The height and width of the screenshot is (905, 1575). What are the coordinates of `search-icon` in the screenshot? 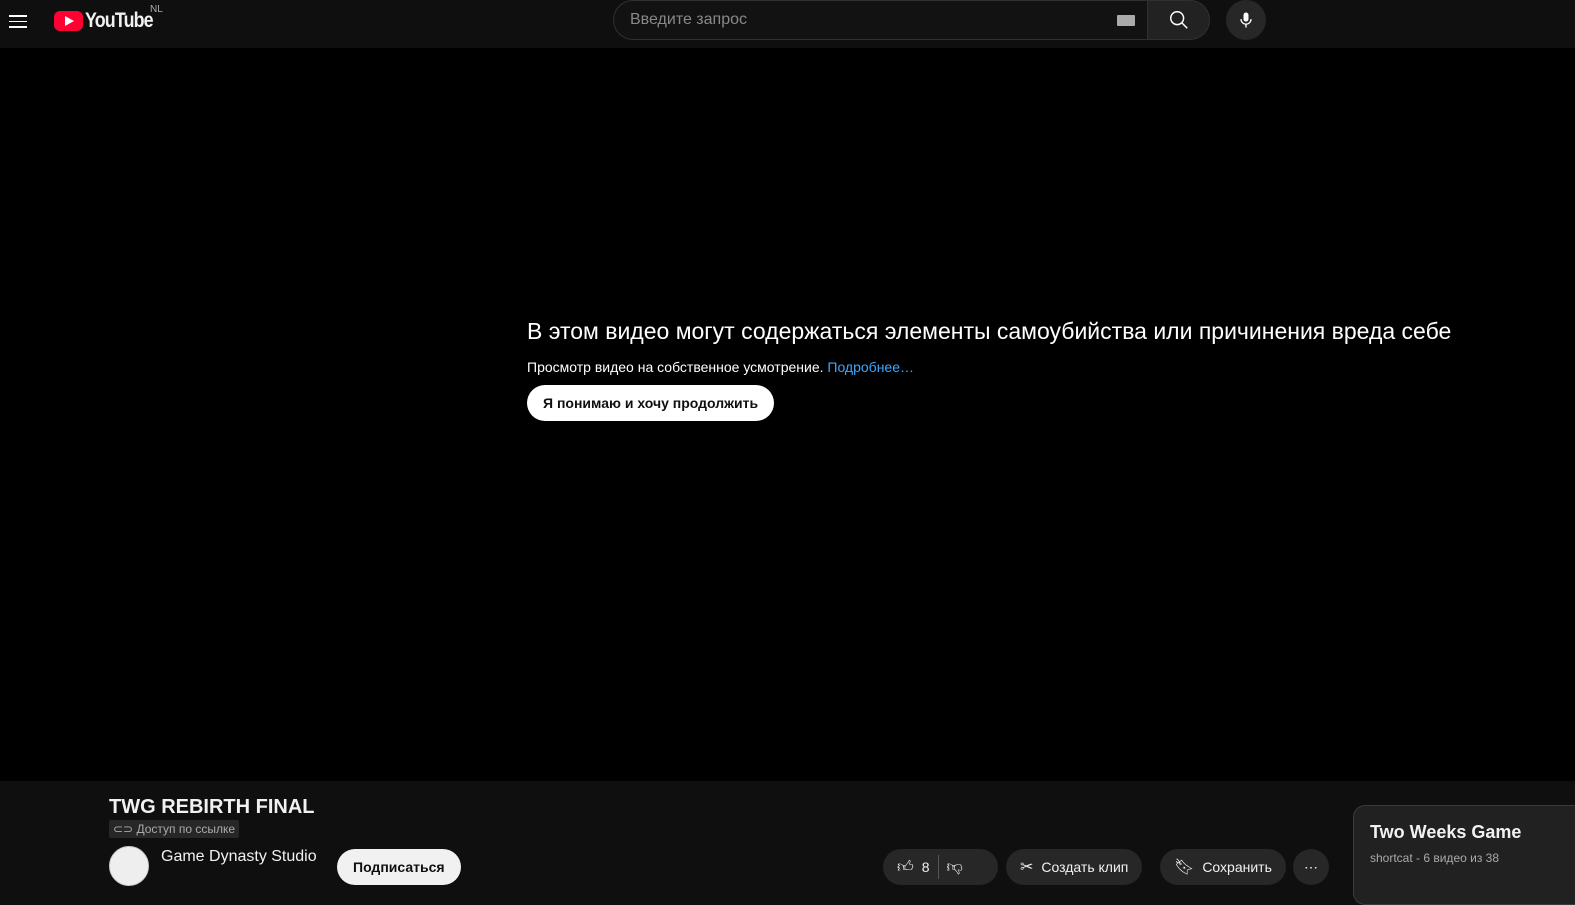 It's located at (1178, 20).